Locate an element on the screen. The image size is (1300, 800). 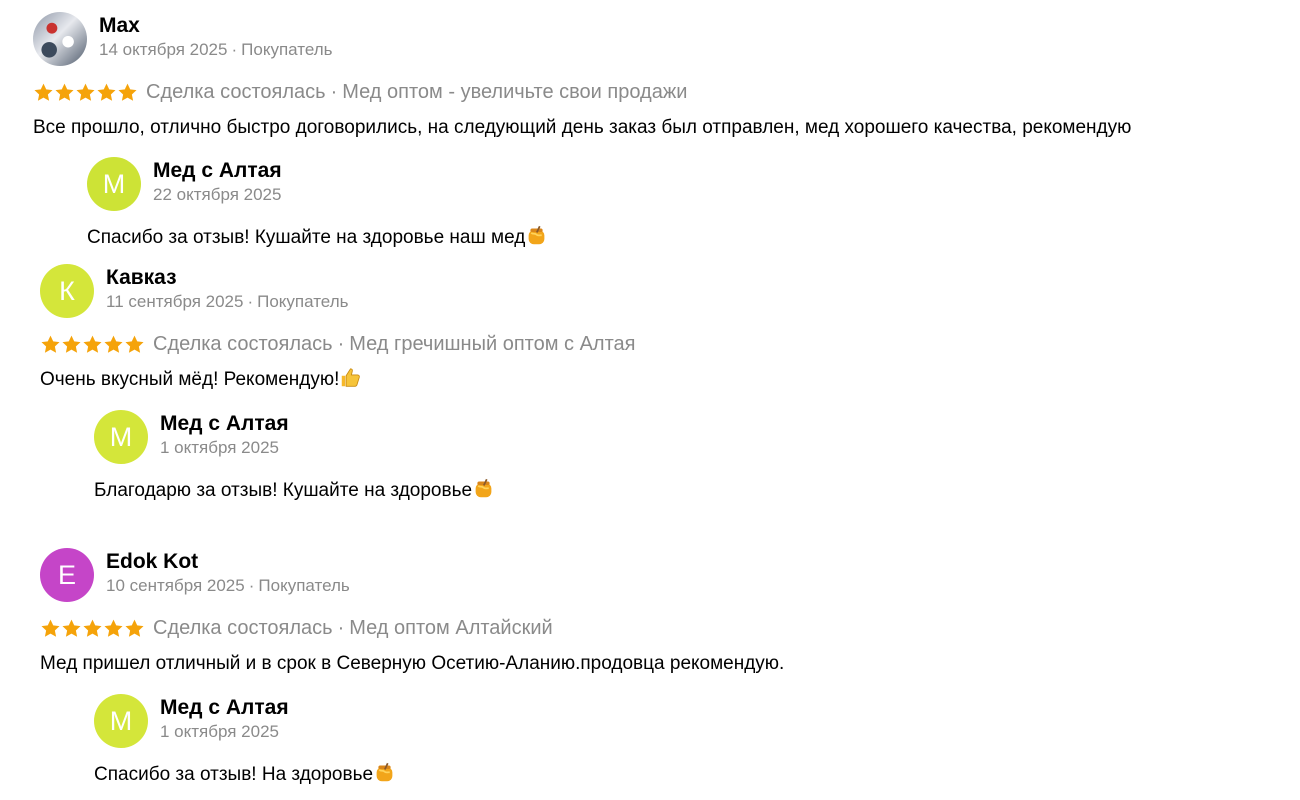
review-meta: Кавказ 11 сентября 2025 · Покупатель is located at coordinates (227, 288).